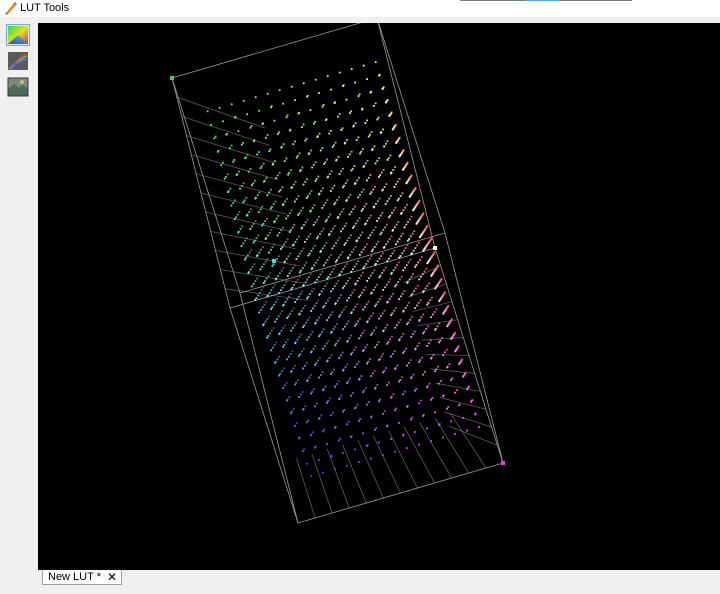  What do you see at coordinates (18, 35) in the screenshot?
I see `color-cube-tool-button` at bounding box center [18, 35].